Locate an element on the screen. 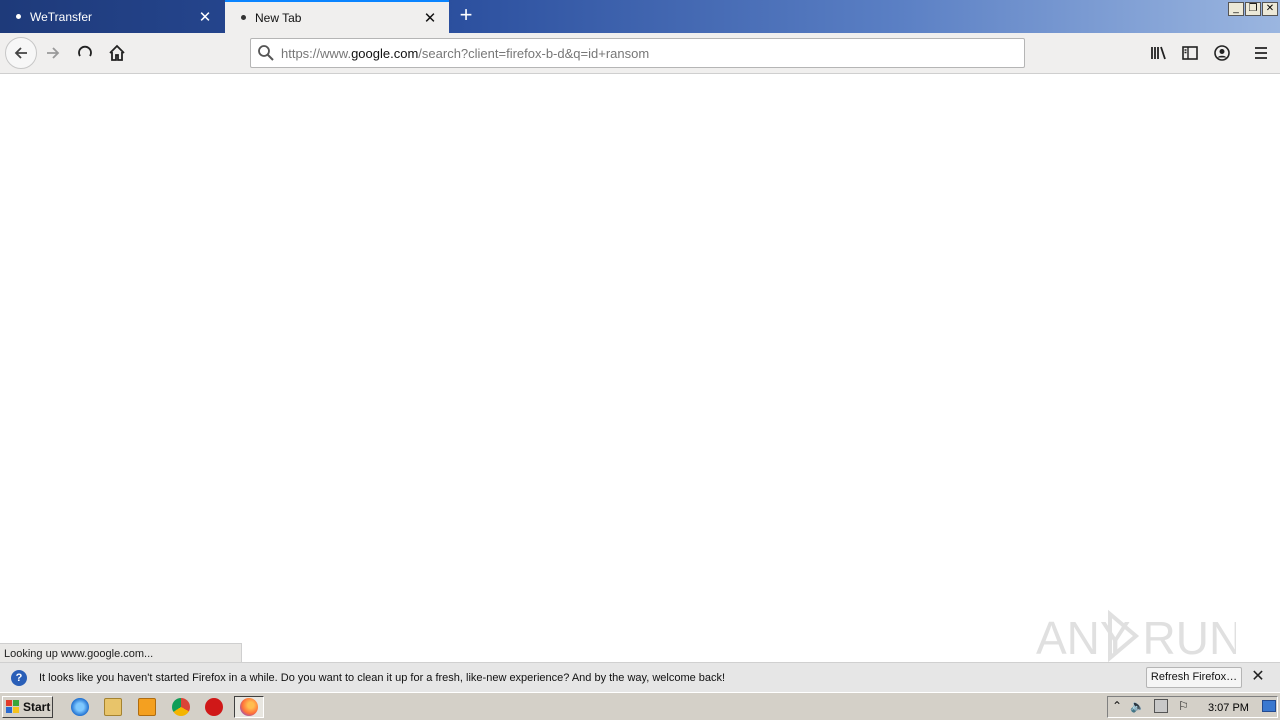 The height and width of the screenshot is (720, 1280). tab-label: WeTransfer is located at coordinates (61, 16).